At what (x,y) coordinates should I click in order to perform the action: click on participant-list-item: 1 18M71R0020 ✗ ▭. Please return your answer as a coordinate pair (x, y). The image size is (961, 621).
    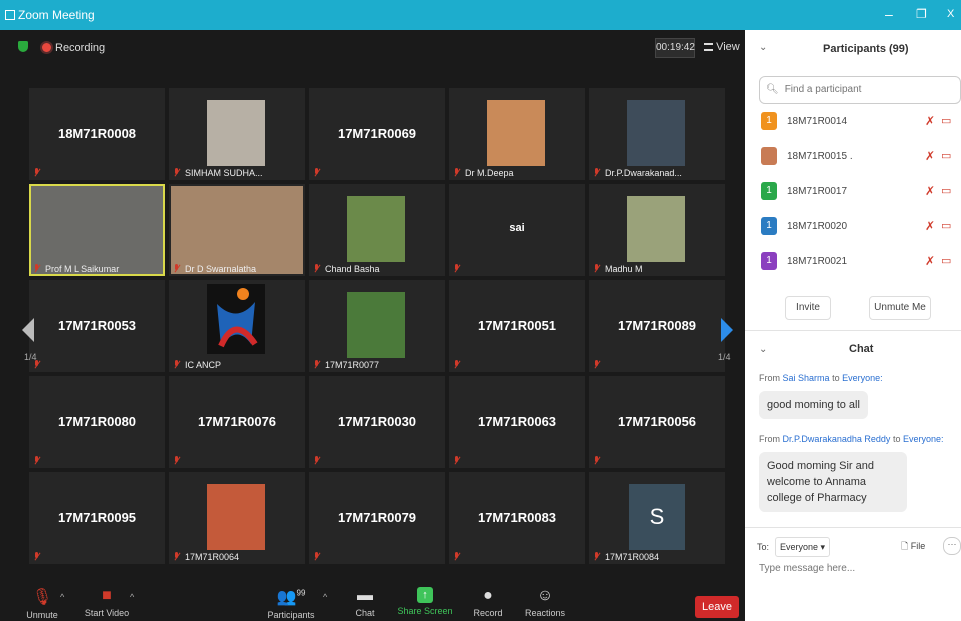
    Looking at the image, I should click on (861, 228).